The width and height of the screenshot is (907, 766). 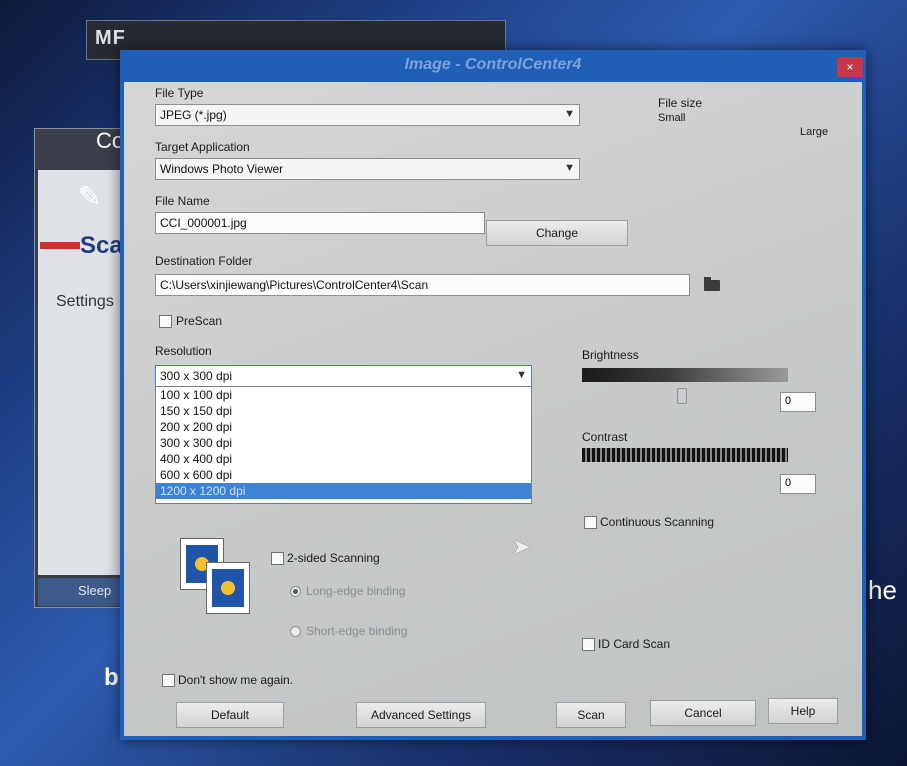 I want to click on continuous-scanning-checkbox, so click(x=590, y=522).